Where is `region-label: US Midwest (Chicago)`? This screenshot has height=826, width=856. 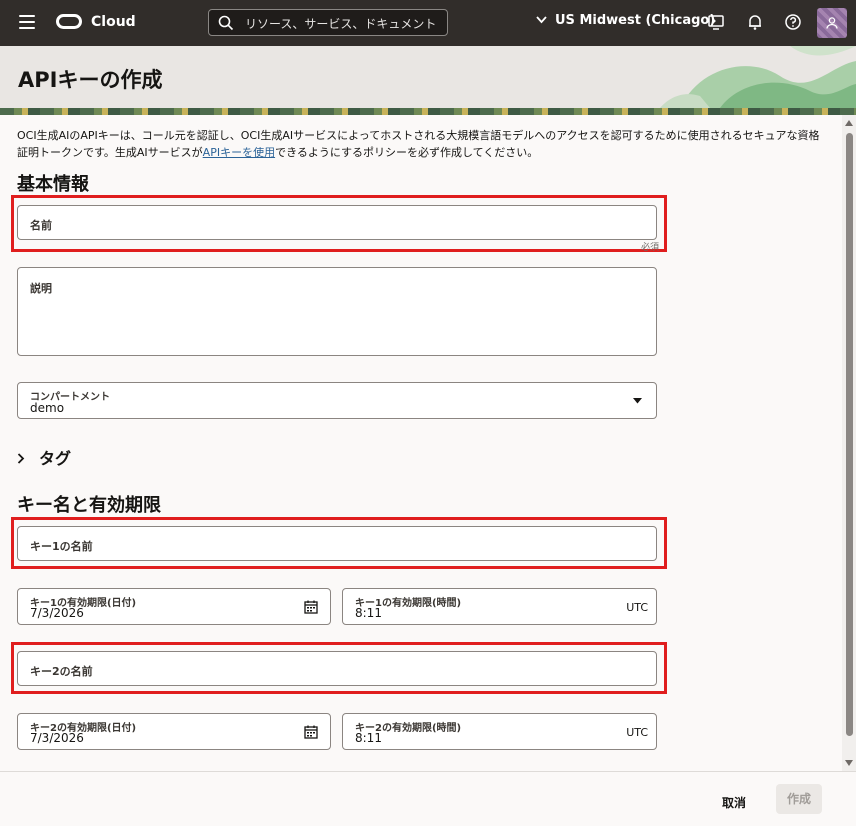 region-label: US Midwest (Chicago) is located at coordinates (635, 20).